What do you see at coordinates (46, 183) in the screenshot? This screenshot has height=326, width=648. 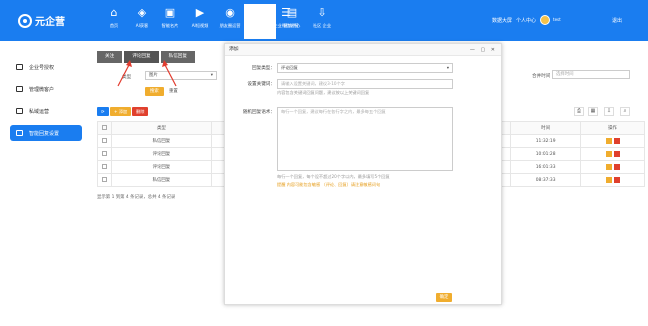 I see `sidebar: 企业号授权 管理微客户 私域运营 智能回复设置` at bounding box center [46, 183].